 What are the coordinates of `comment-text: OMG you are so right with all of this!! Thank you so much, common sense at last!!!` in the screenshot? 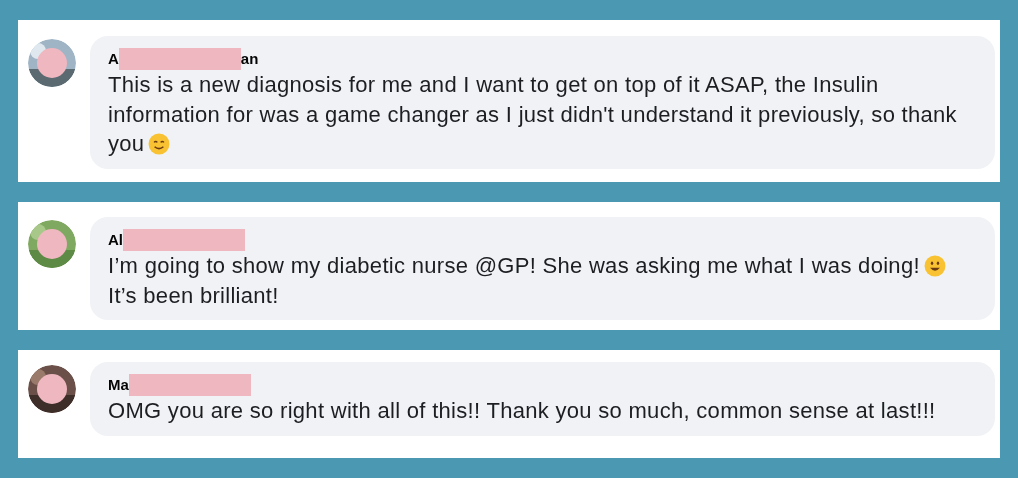 It's located at (522, 411).